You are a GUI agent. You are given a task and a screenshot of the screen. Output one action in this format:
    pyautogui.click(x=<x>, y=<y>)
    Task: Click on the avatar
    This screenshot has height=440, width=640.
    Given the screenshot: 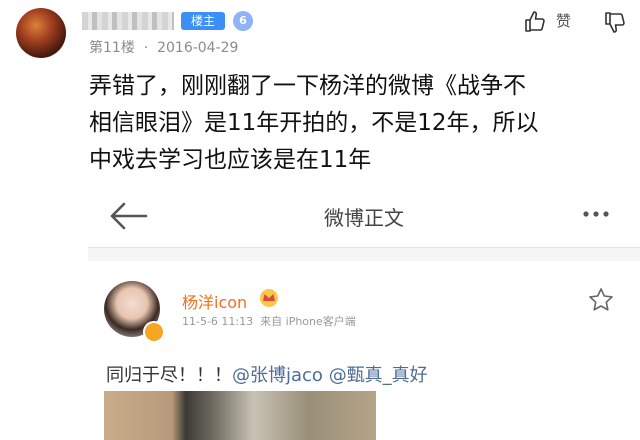 What is the action you would take?
    pyautogui.click(x=41, y=33)
    